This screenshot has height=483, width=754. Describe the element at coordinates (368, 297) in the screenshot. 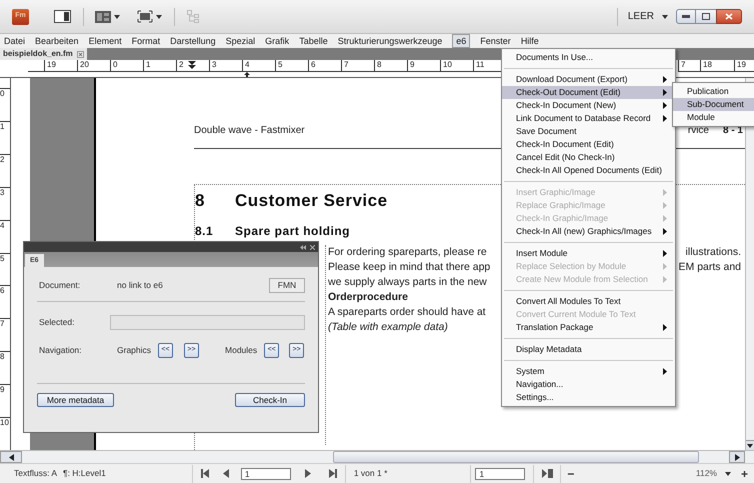

I see `body-text-line: Orderprocedure` at that location.